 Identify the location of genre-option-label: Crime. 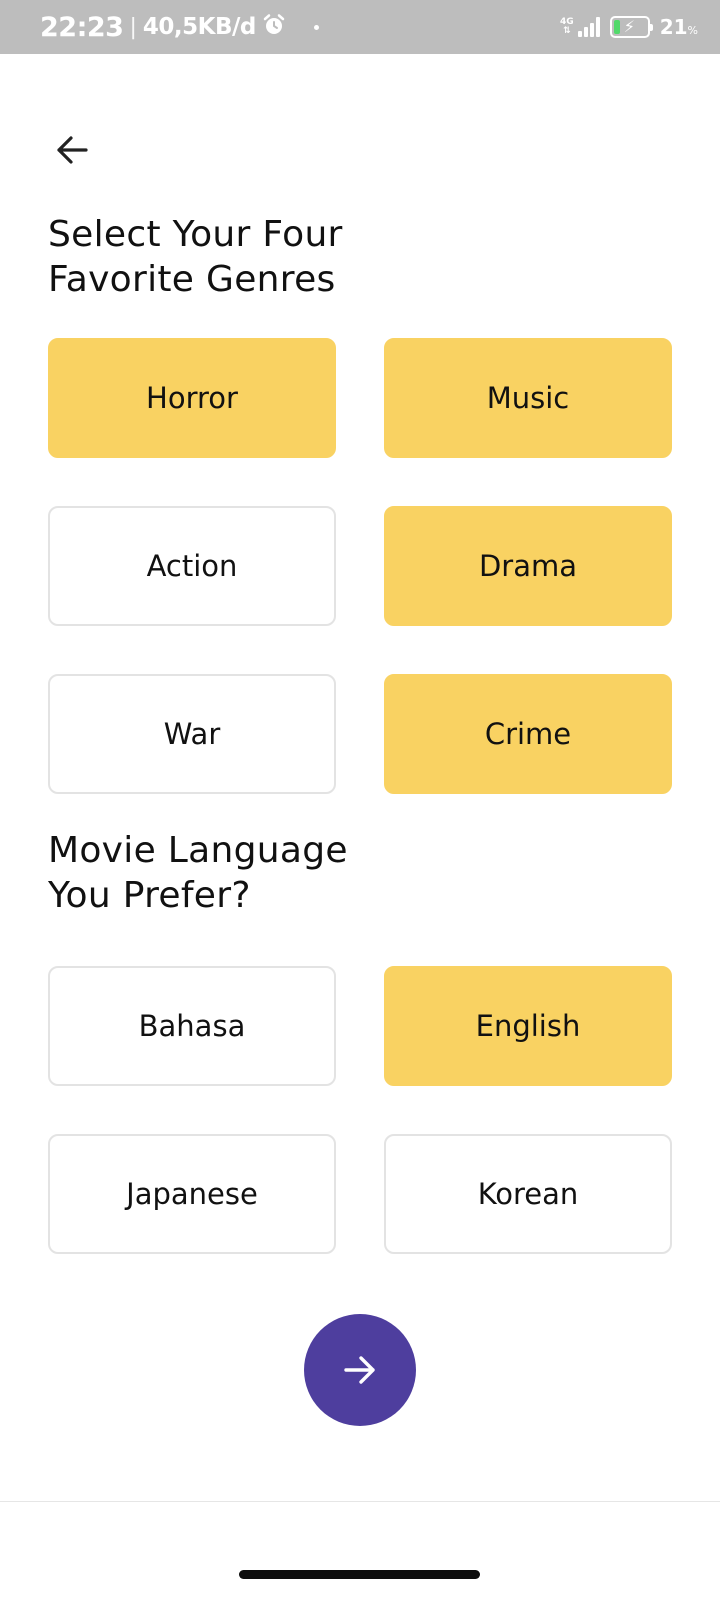
(528, 734).